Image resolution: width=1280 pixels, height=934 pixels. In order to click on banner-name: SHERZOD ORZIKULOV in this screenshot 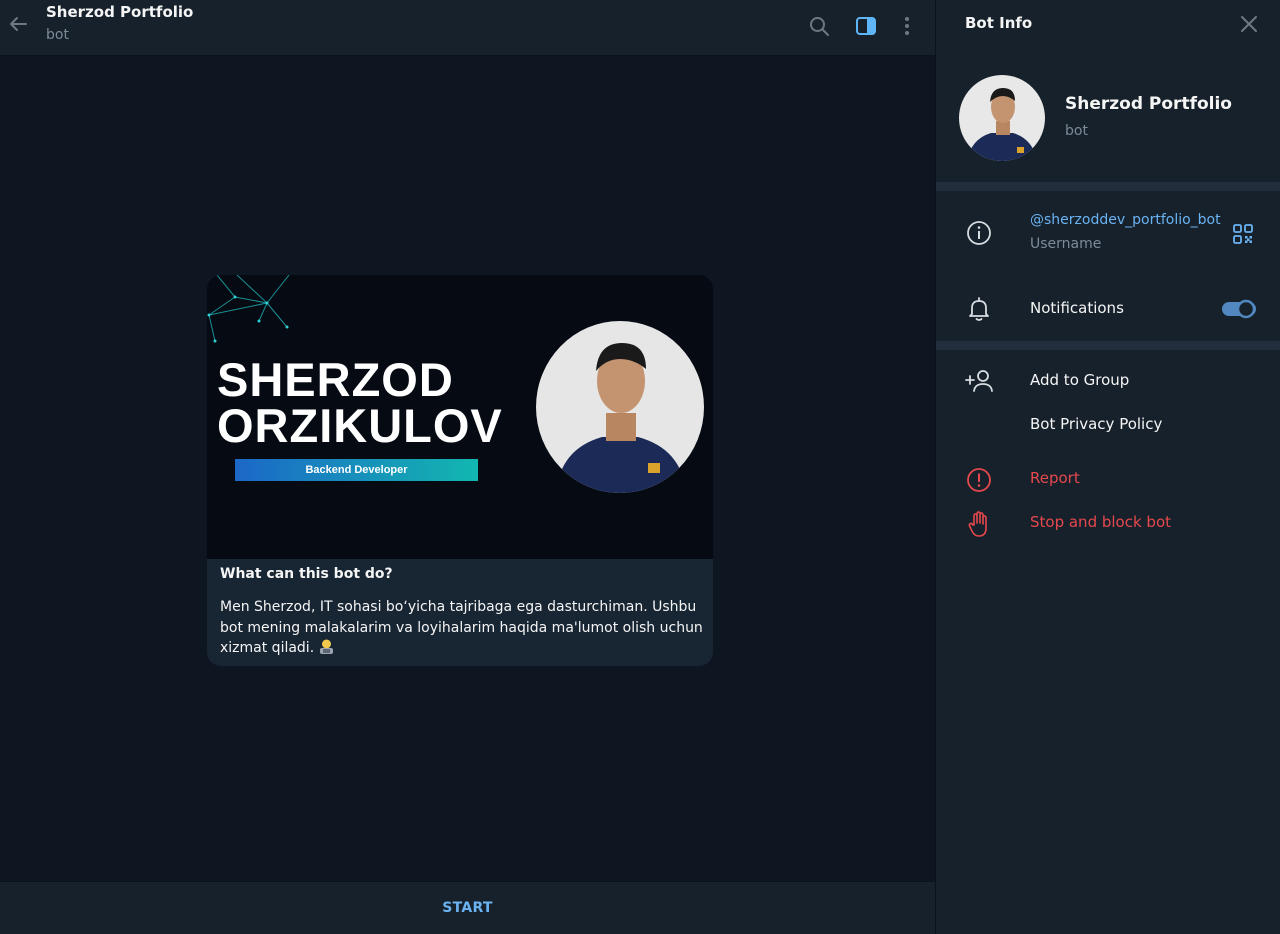, I will do `click(360, 402)`.